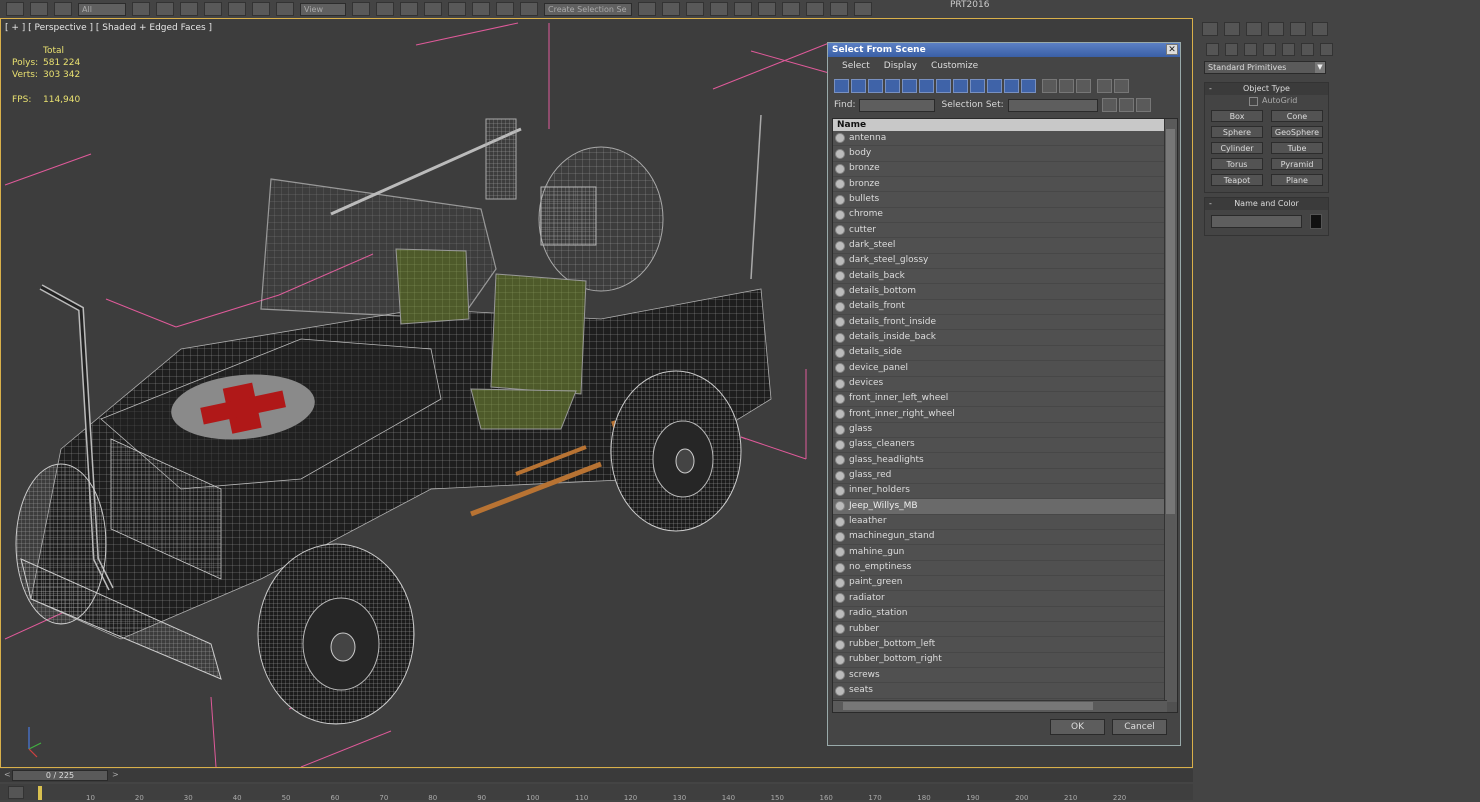 Image resolution: width=1480 pixels, height=802 pixels. I want to click on list-item: inner_holders, so click(999, 492).